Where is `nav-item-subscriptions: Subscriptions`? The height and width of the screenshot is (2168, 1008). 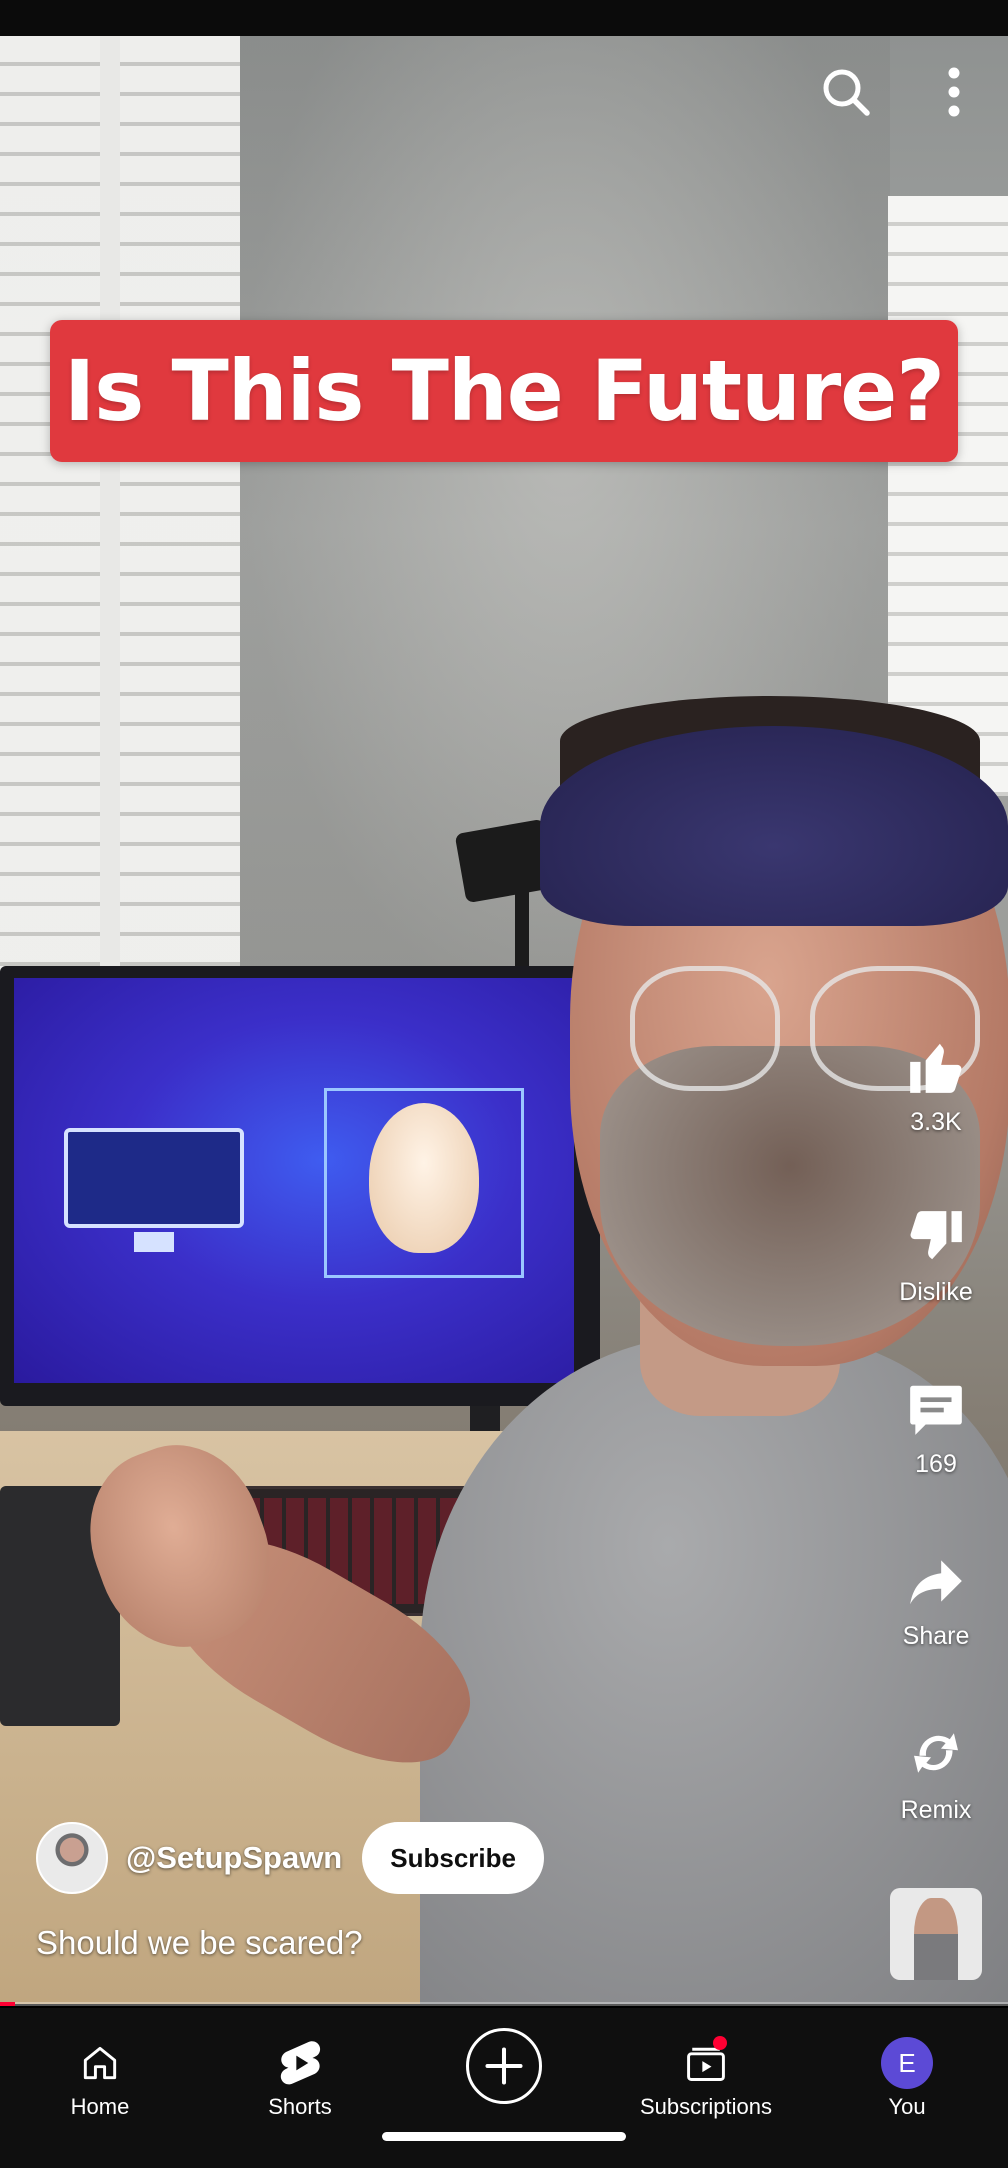
nav-item-subscriptions: Subscriptions is located at coordinates (706, 2064).